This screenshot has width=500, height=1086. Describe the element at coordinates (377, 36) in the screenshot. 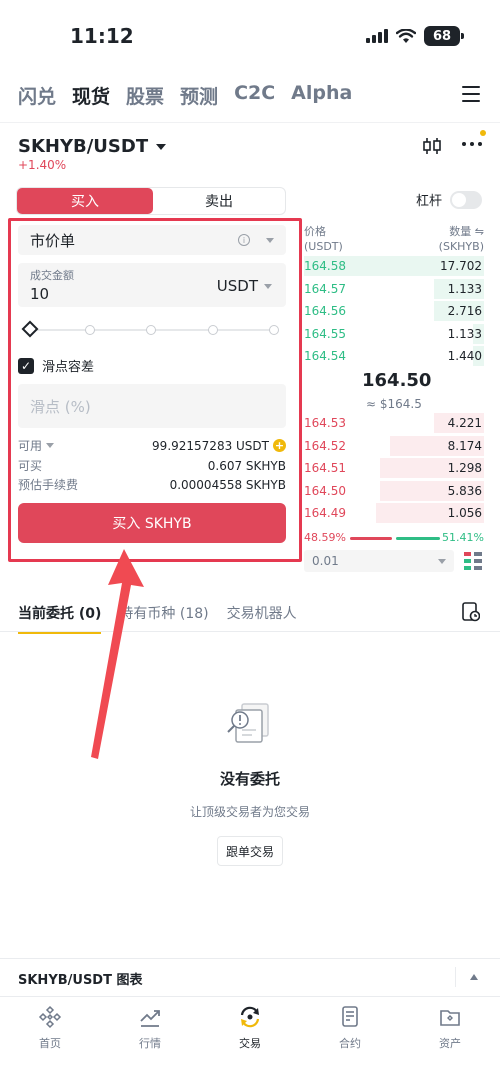

I see `signal-icon` at that location.